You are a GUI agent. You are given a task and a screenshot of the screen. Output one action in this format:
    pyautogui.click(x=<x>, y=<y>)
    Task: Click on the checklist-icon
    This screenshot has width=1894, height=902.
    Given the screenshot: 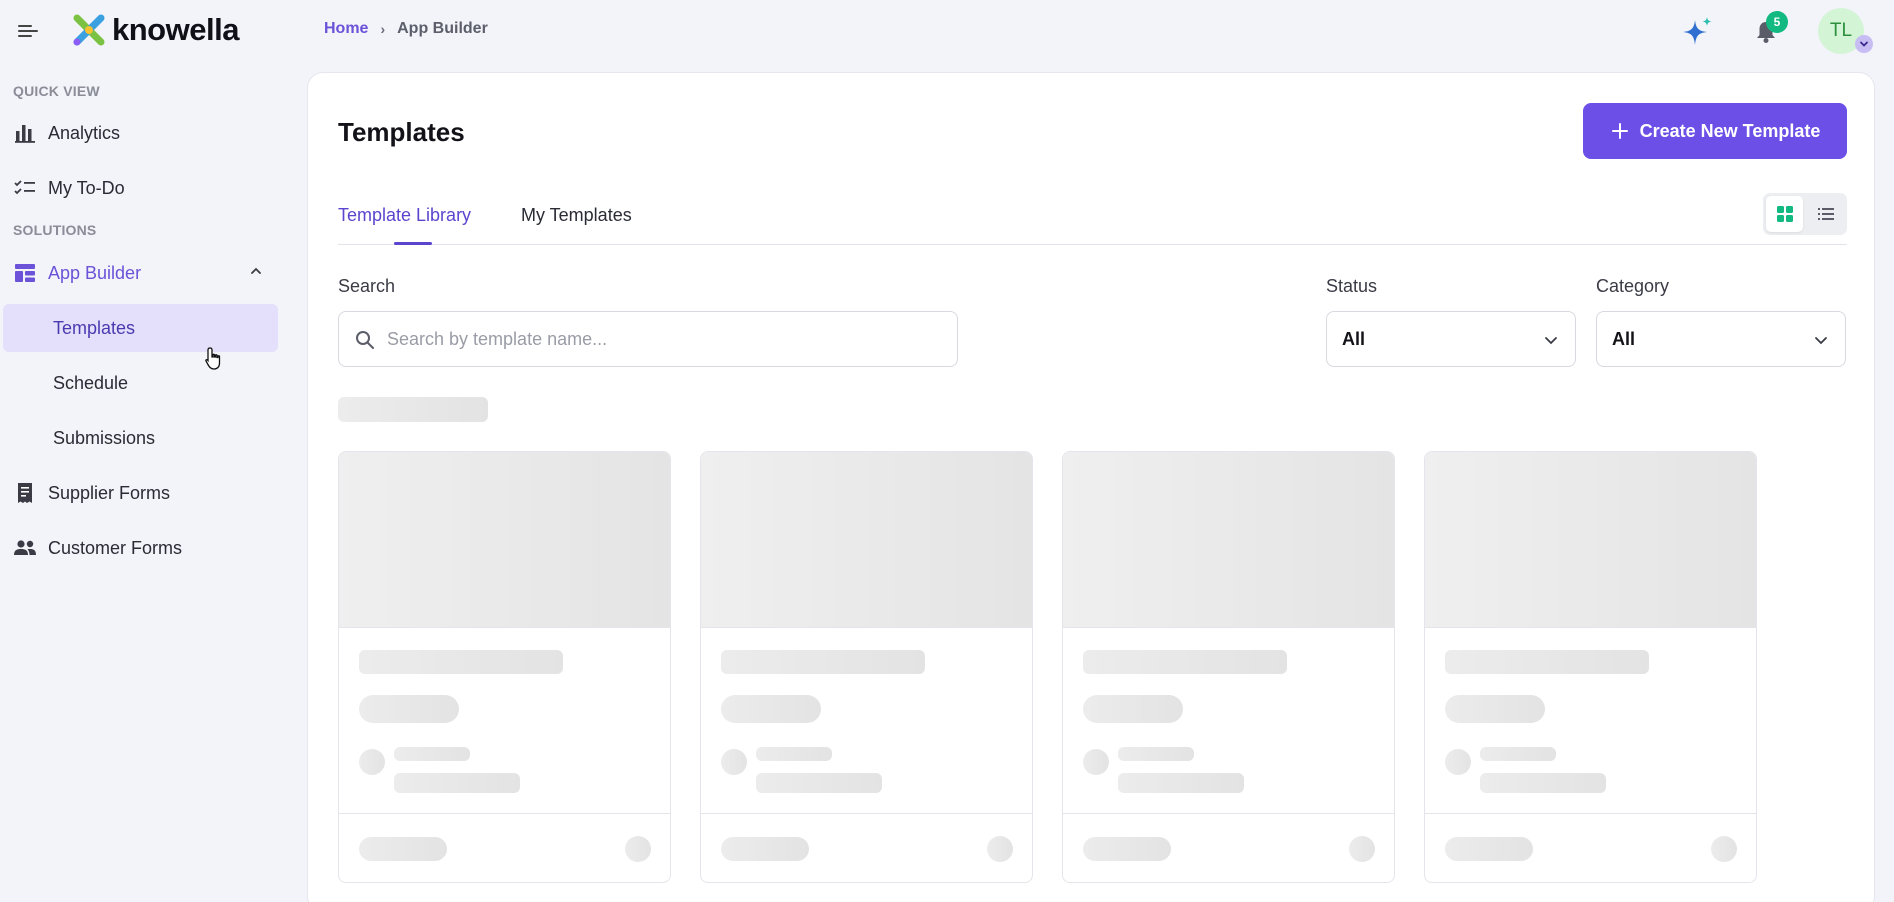 What is the action you would take?
    pyautogui.click(x=25, y=188)
    